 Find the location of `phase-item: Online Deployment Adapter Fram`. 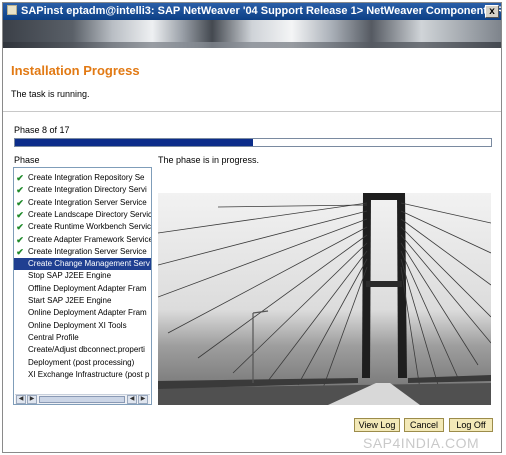

phase-item: Online Deployment Adapter Fram is located at coordinates (82, 313).